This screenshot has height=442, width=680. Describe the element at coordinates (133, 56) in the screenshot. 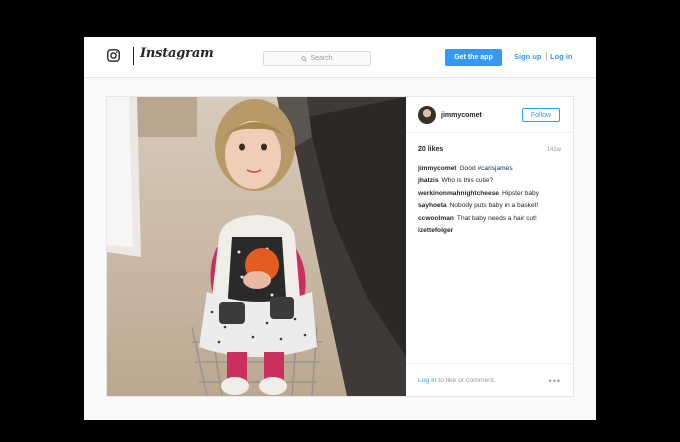

I see `logo-divider` at that location.